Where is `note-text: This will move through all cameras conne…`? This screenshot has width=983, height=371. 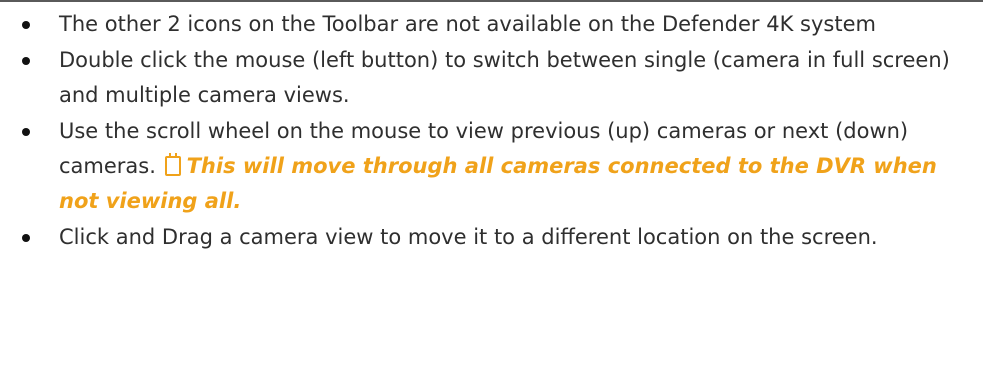
note-text: This will move through all cameras conne… is located at coordinates (498, 183).